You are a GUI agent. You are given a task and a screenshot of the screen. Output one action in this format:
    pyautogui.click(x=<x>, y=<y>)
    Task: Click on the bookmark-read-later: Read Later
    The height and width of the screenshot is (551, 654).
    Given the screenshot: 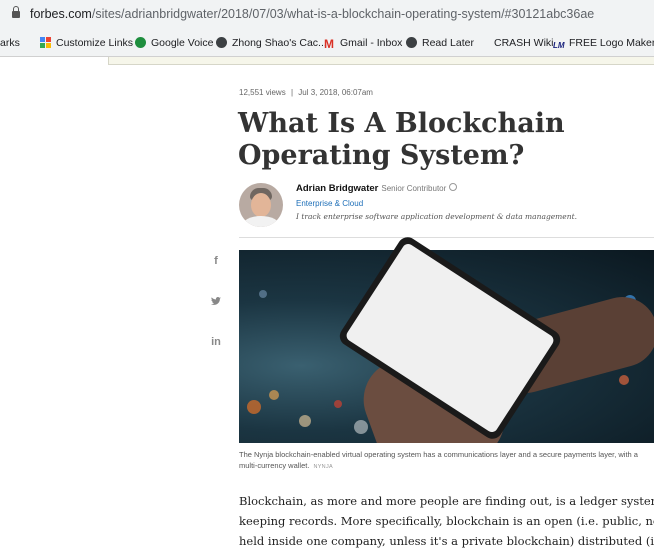 What is the action you would take?
    pyautogui.click(x=440, y=43)
    